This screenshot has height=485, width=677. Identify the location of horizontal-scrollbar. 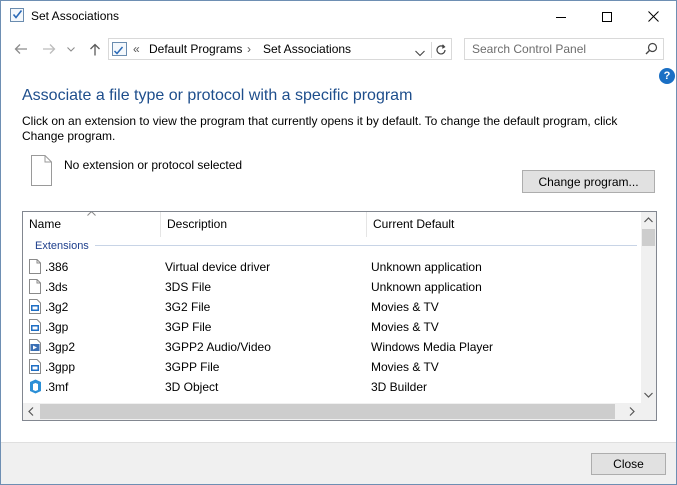
(332, 411).